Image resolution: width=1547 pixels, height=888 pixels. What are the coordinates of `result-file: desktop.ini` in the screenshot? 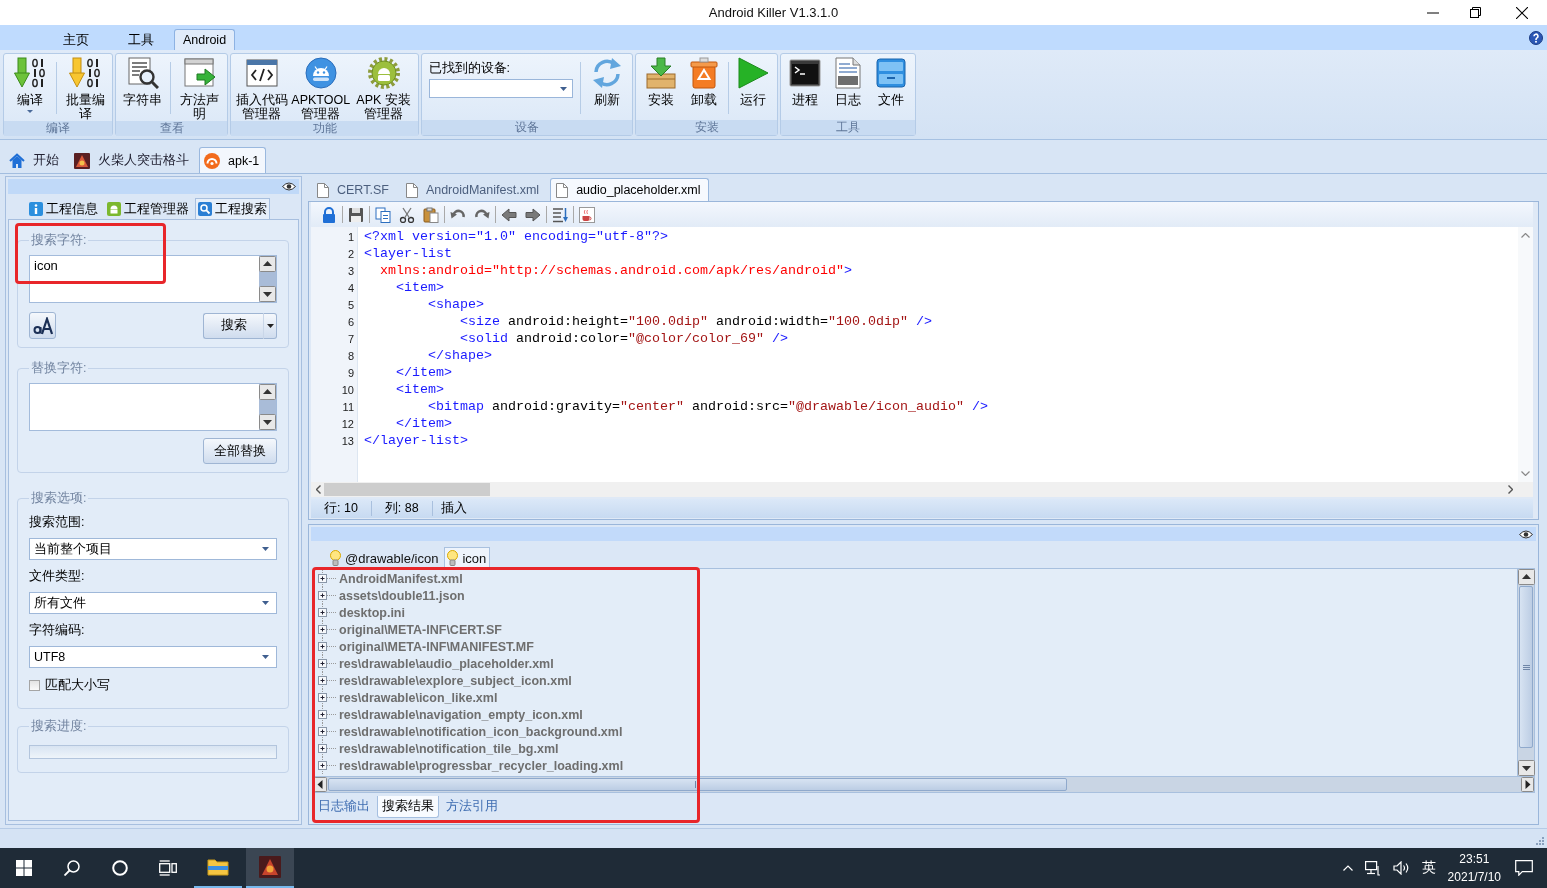 It's located at (372, 612).